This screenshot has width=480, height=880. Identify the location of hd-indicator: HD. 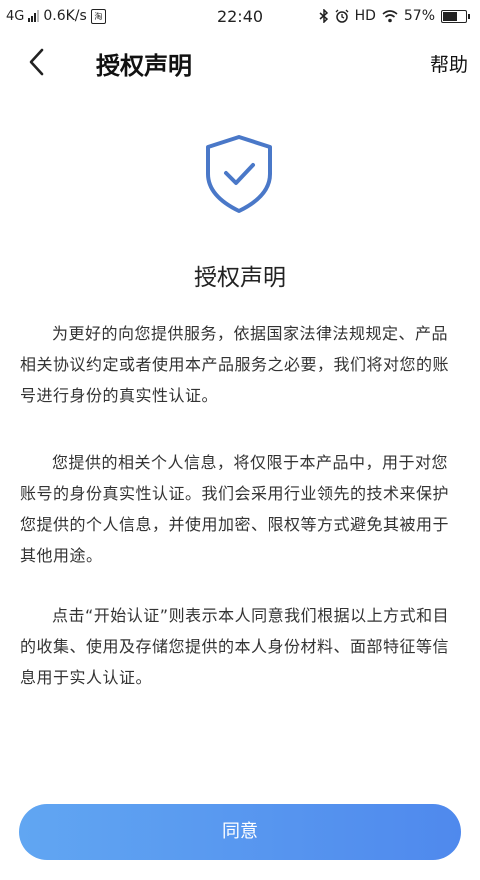
(365, 16).